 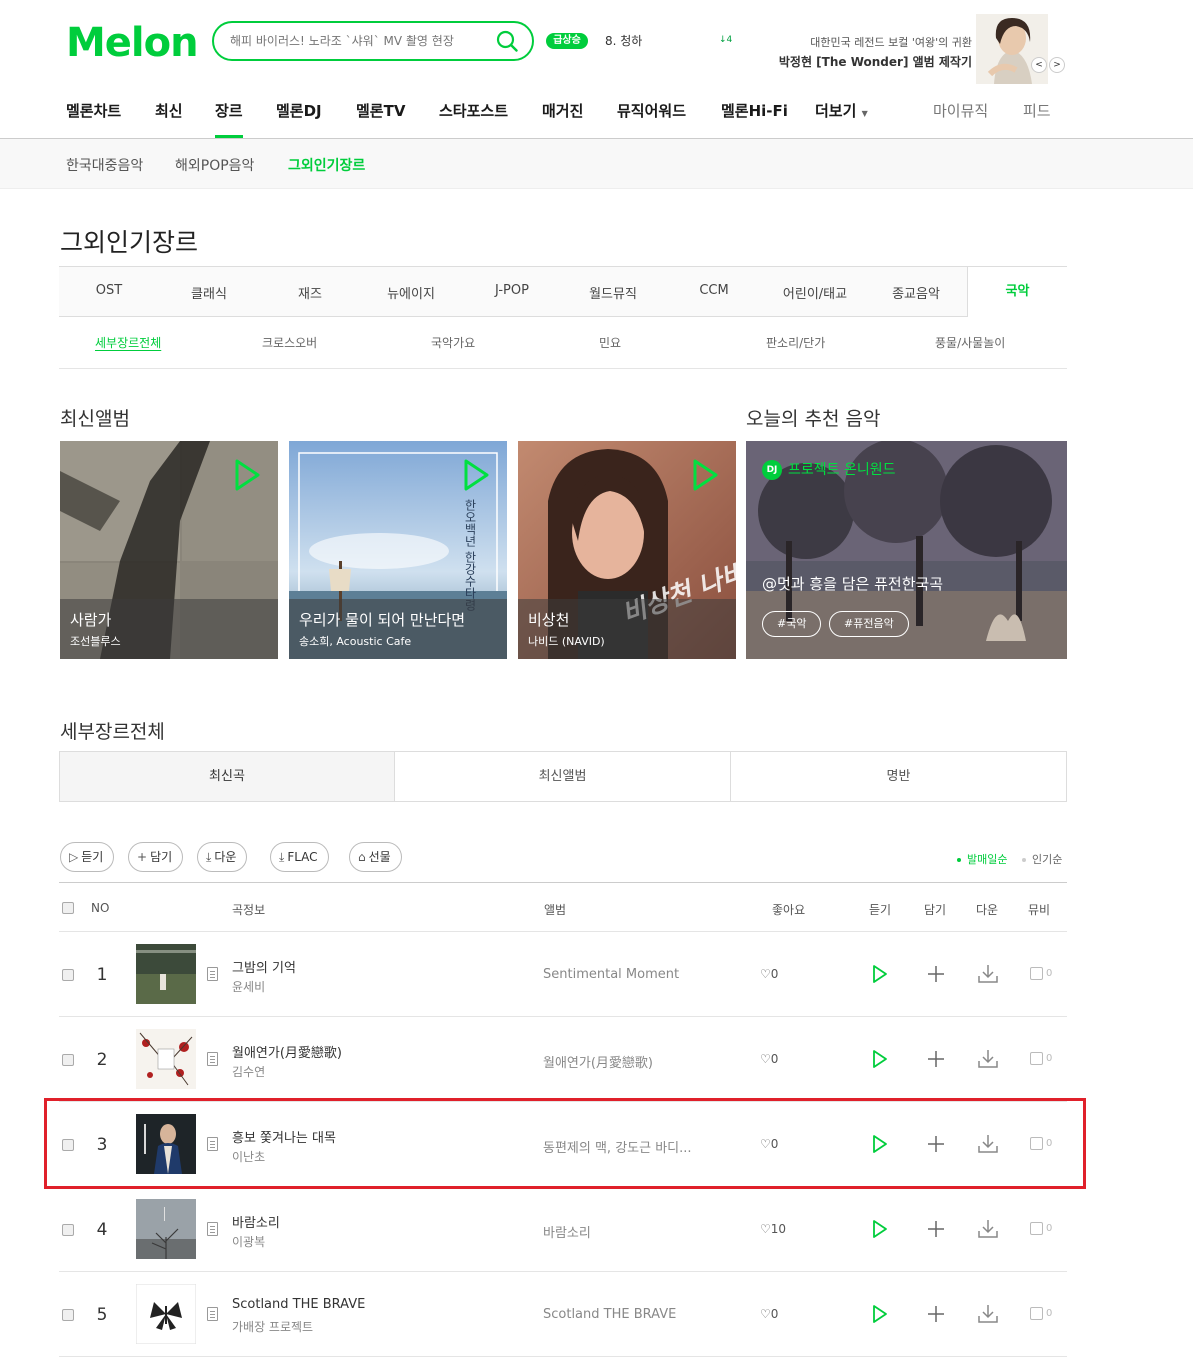 I want to click on genre-tab-world: 월드뮤직, so click(x=613, y=292).